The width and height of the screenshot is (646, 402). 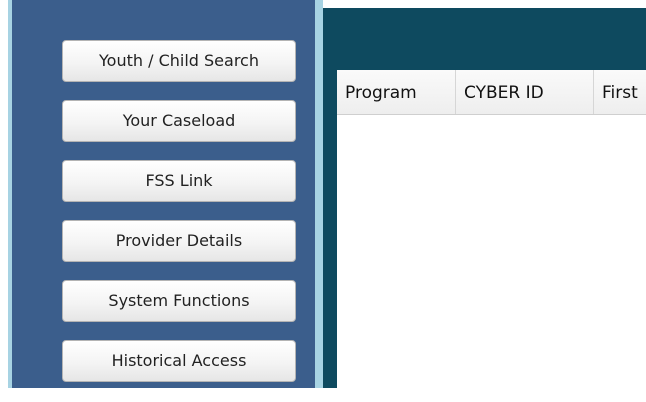 I want to click on grid-header-row: Program CYBER ID First, so click(x=491, y=92).